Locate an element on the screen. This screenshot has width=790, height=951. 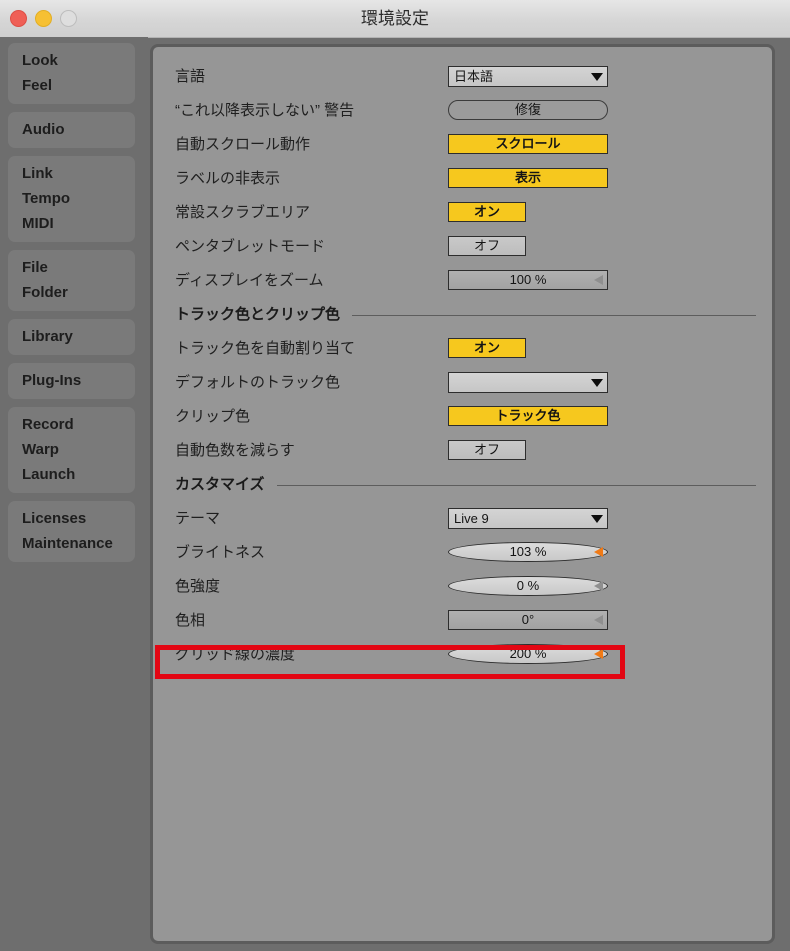
dropdown-select: Live 9 is located at coordinates (528, 518).